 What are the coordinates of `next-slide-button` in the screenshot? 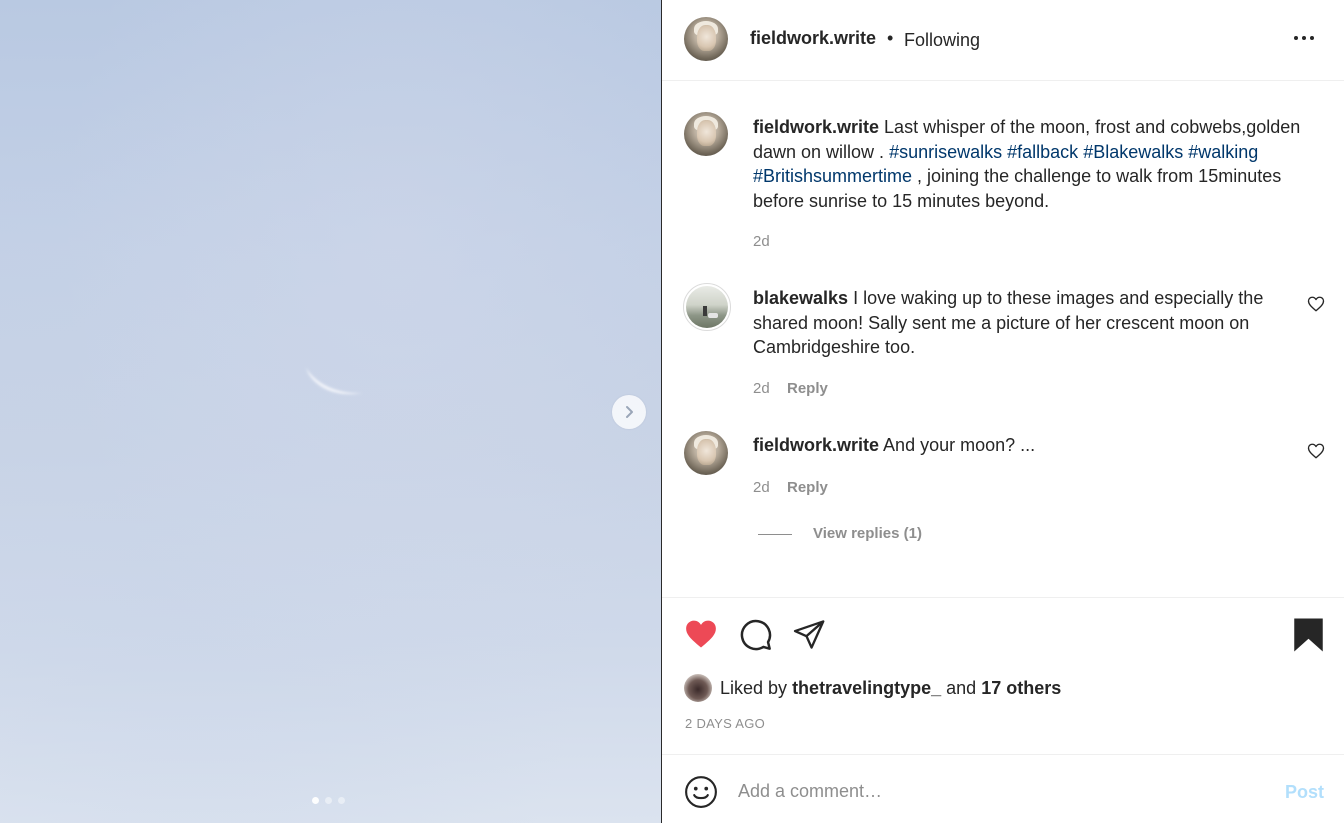 It's located at (629, 412).